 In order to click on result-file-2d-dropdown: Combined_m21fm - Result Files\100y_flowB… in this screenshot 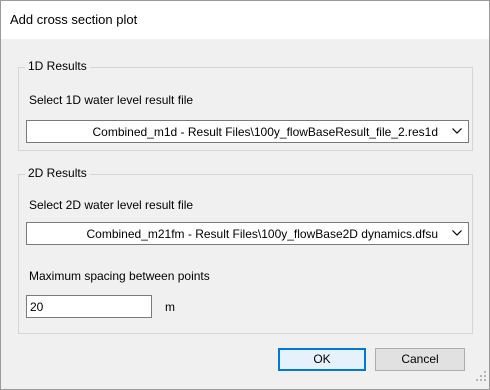, I will do `click(247, 233)`.